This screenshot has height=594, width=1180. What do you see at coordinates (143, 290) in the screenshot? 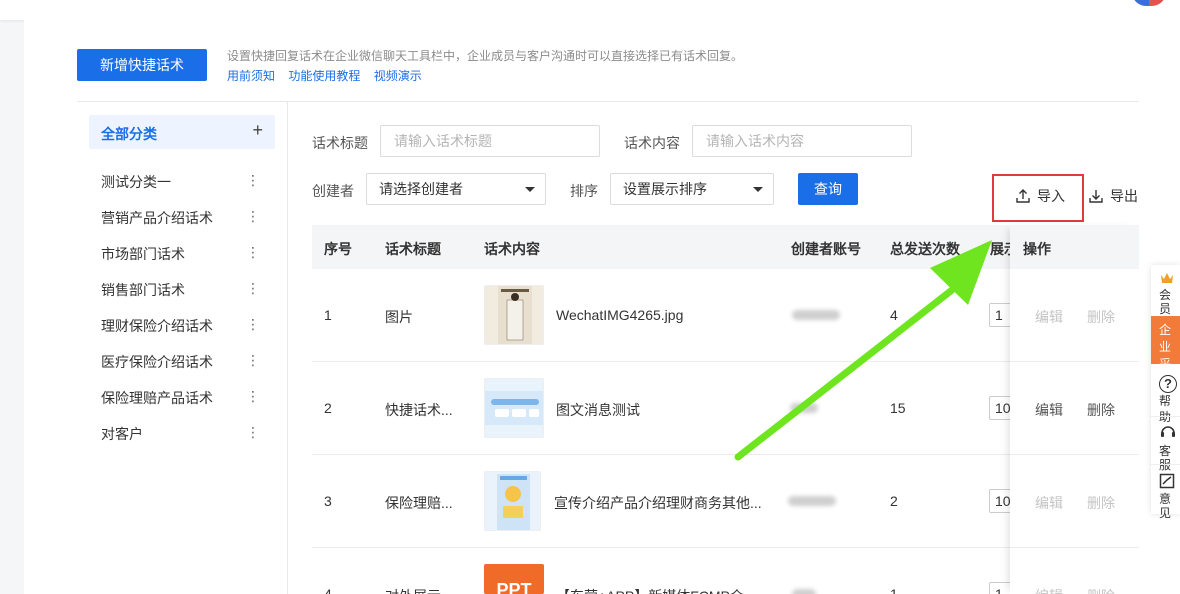
I see `category-label: 销售部门话术` at bounding box center [143, 290].